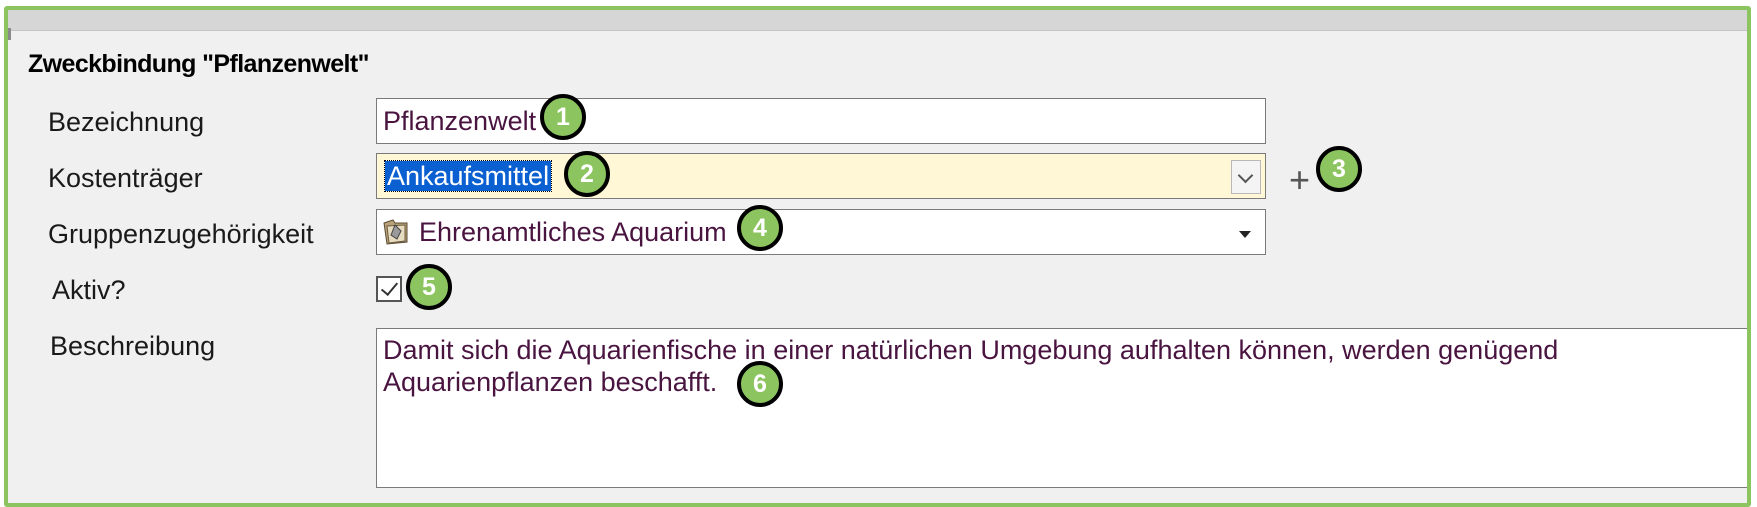 This screenshot has height=507, width=1757. Describe the element at coordinates (126, 122) in the screenshot. I see `bezeichnung-label: Bezeichnung` at that location.